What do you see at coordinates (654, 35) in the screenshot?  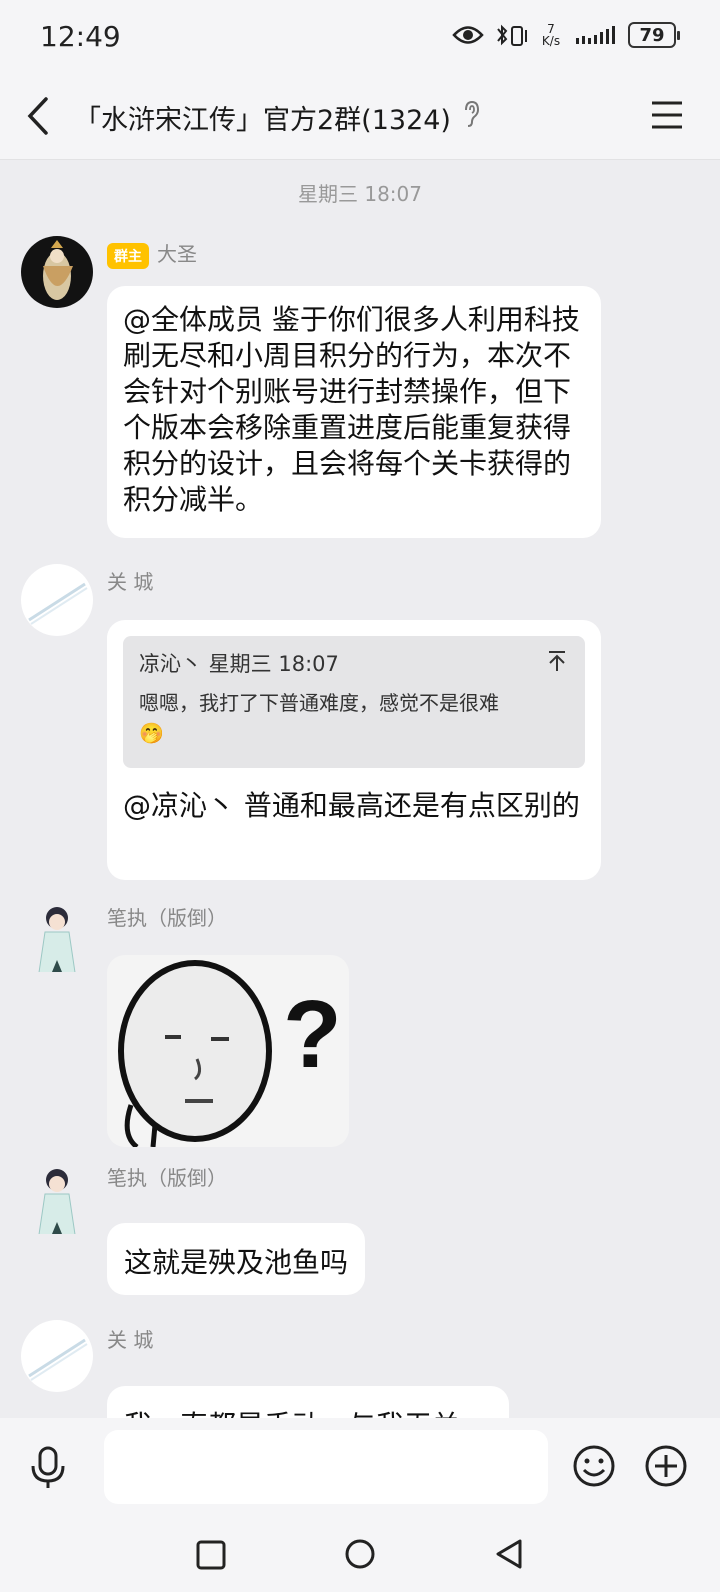 I see `battery-indicator: 79` at bounding box center [654, 35].